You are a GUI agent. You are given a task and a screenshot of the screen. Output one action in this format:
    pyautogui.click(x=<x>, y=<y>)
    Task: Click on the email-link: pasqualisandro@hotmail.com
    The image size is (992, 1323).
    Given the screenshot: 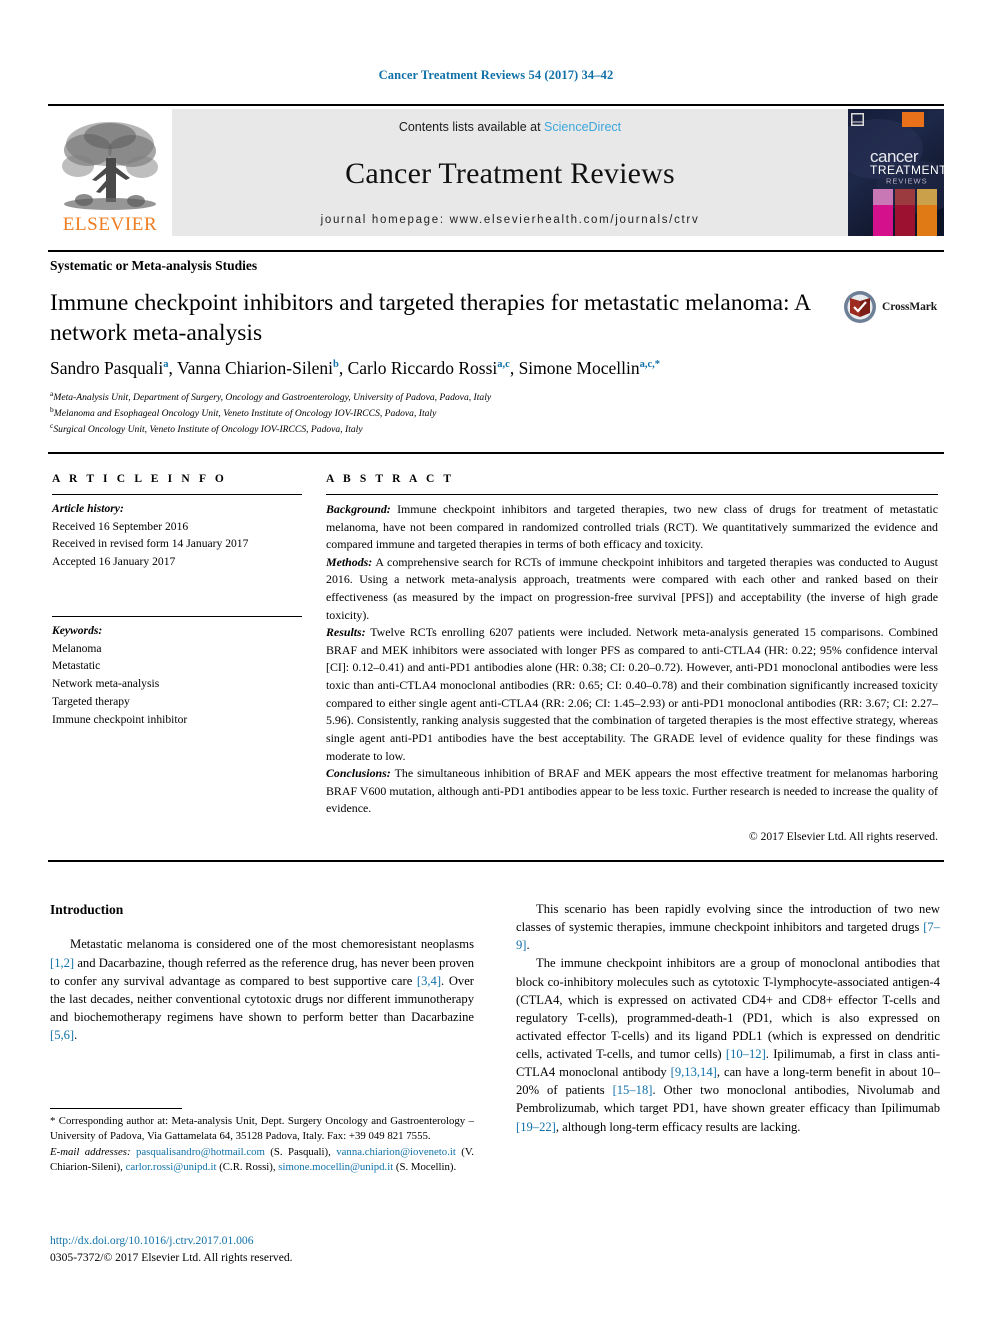 What is the action you would take?
    pyautogui.click(x=200, y=1152)
    